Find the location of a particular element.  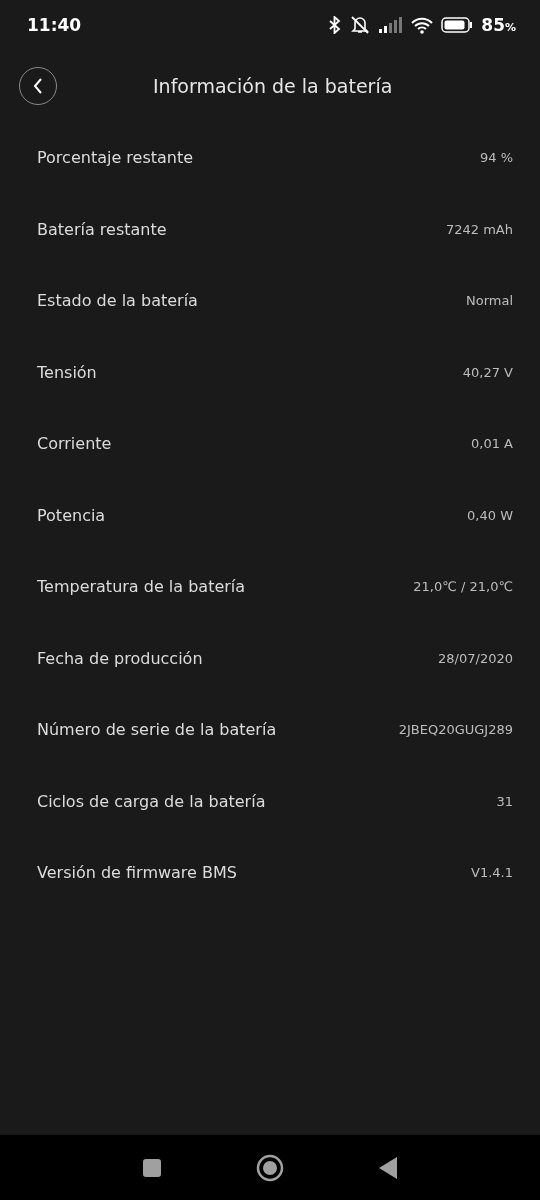

row-value: 31 is located at coordinates (504, 801).